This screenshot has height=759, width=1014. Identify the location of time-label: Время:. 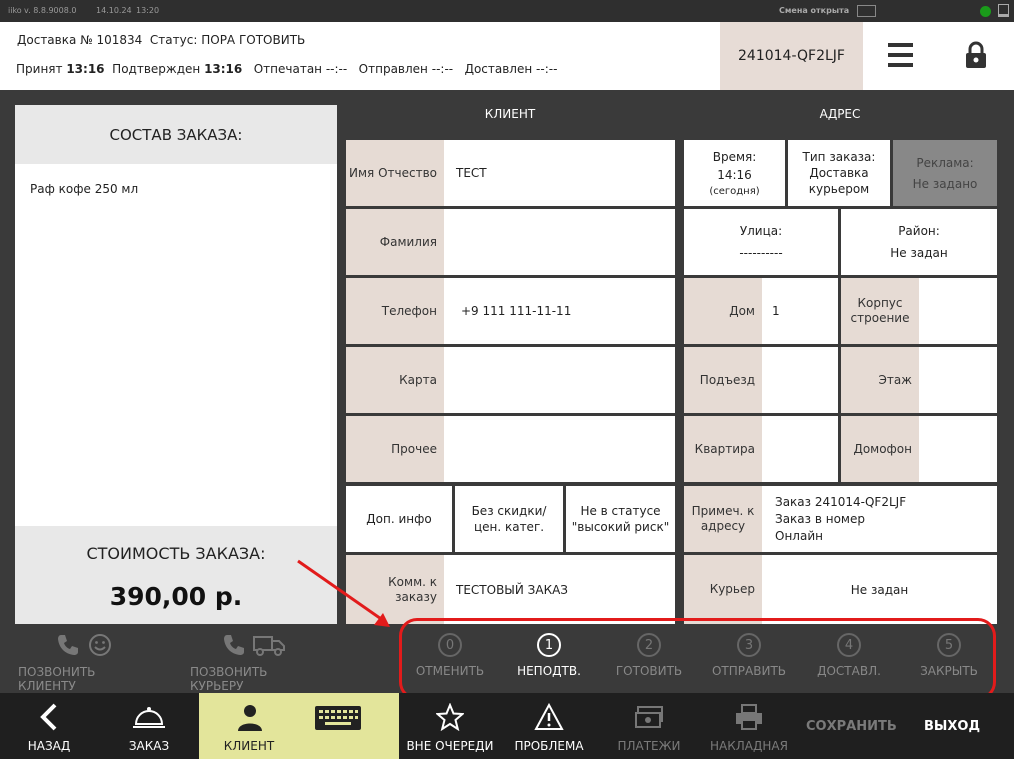
(734, 156).